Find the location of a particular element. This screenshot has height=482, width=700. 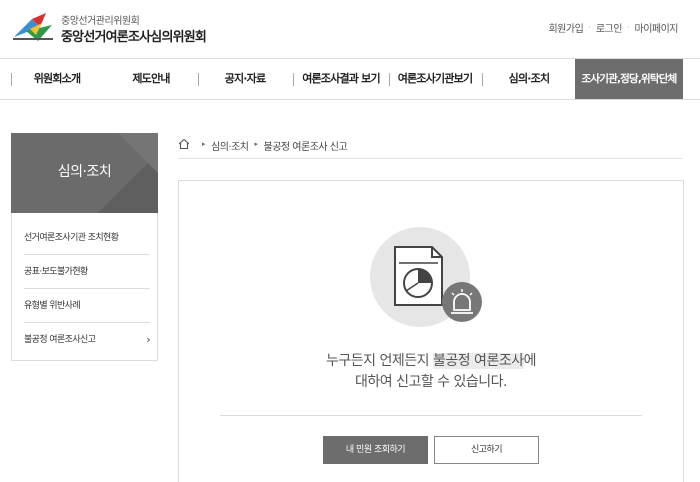

sidebar-item-label: 공표·보도불가현황 is located at coordinates (56, 272).